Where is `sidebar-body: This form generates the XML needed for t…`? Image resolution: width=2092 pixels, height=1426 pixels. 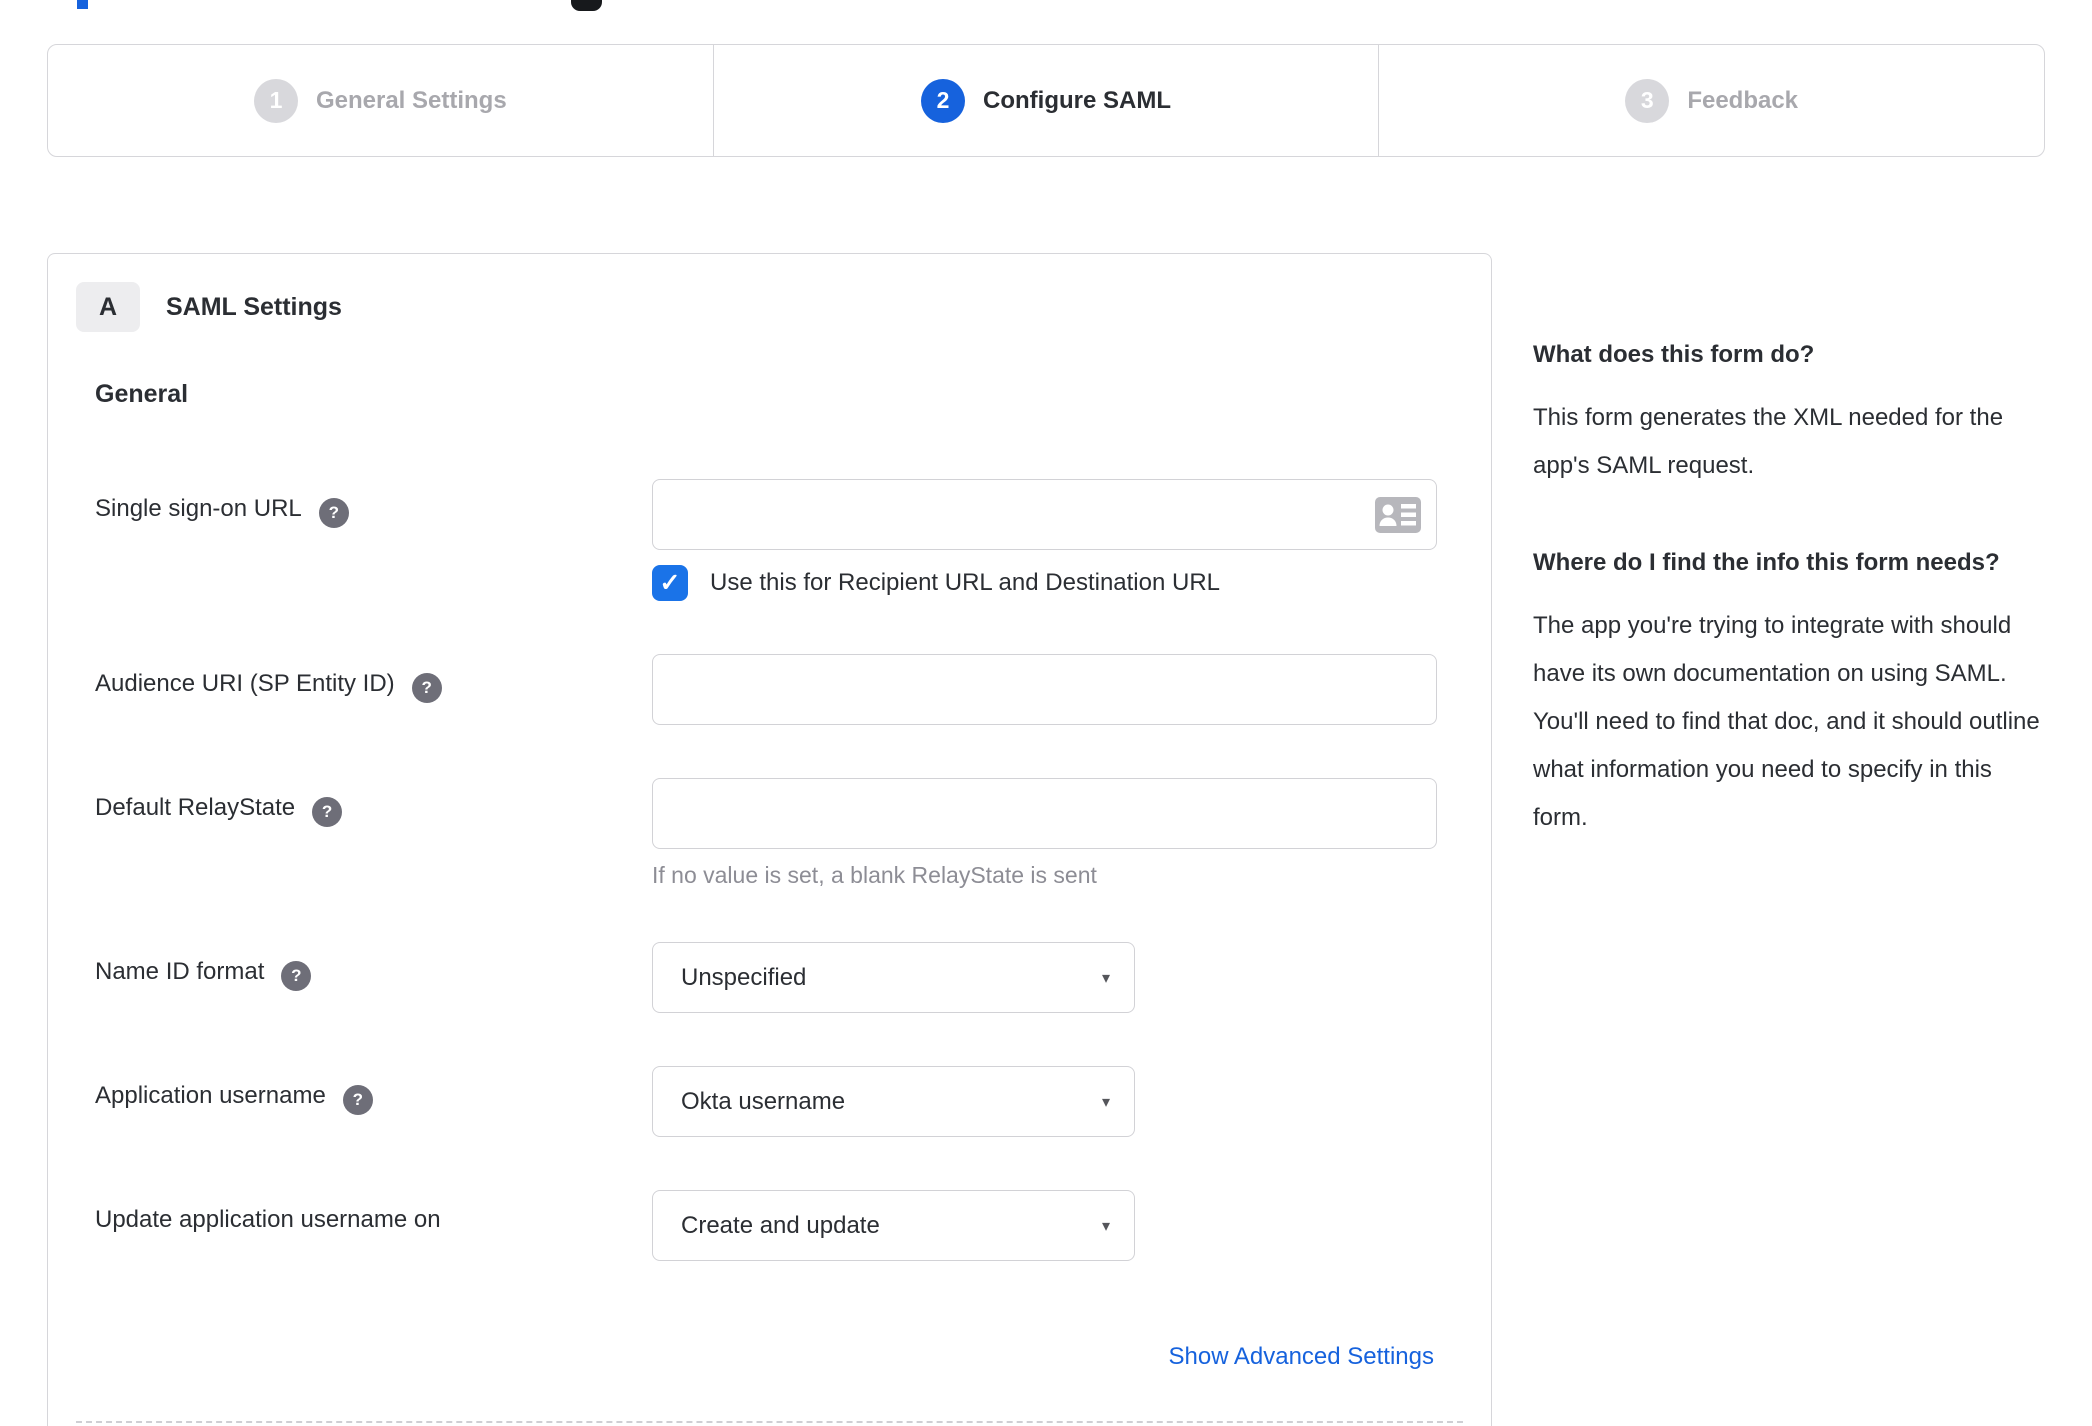 sidebar-body: This form generates the XML needed for t… is located at coordinates (1768, 441).